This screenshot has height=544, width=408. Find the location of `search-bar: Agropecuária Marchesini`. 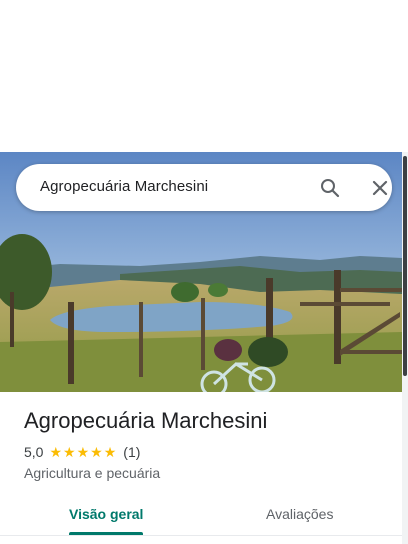

search-bar: Agropecuária Marchesini is located at coordinates (204, 187).